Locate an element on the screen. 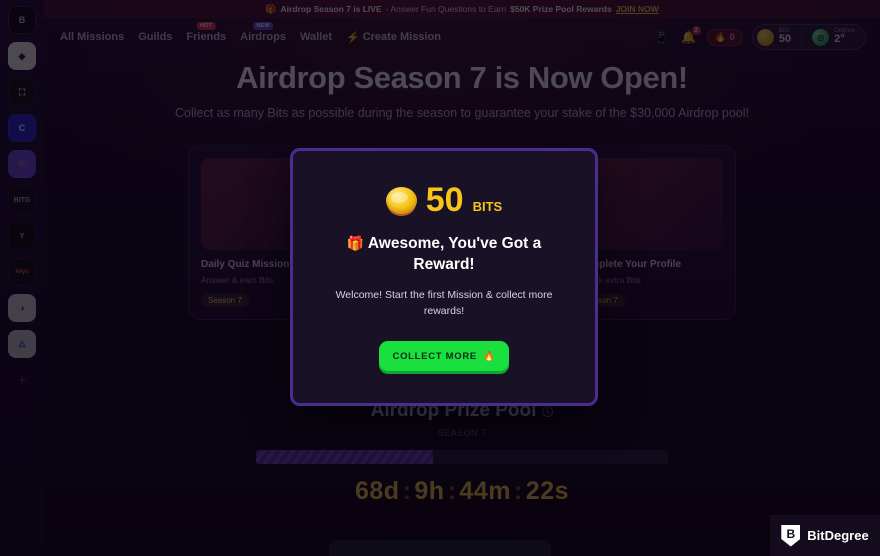 Image resolution: width=880 pixels, height=556 pixels. coin-icon is located at coordinates (401, 200).